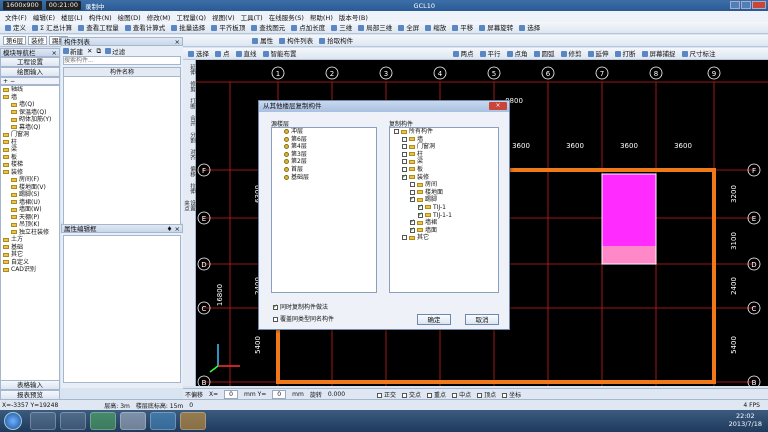  What do you see at coordinates (262, 41) in the screenshot?
I see `properties-button: 属性` at bounding box center [262, 41].